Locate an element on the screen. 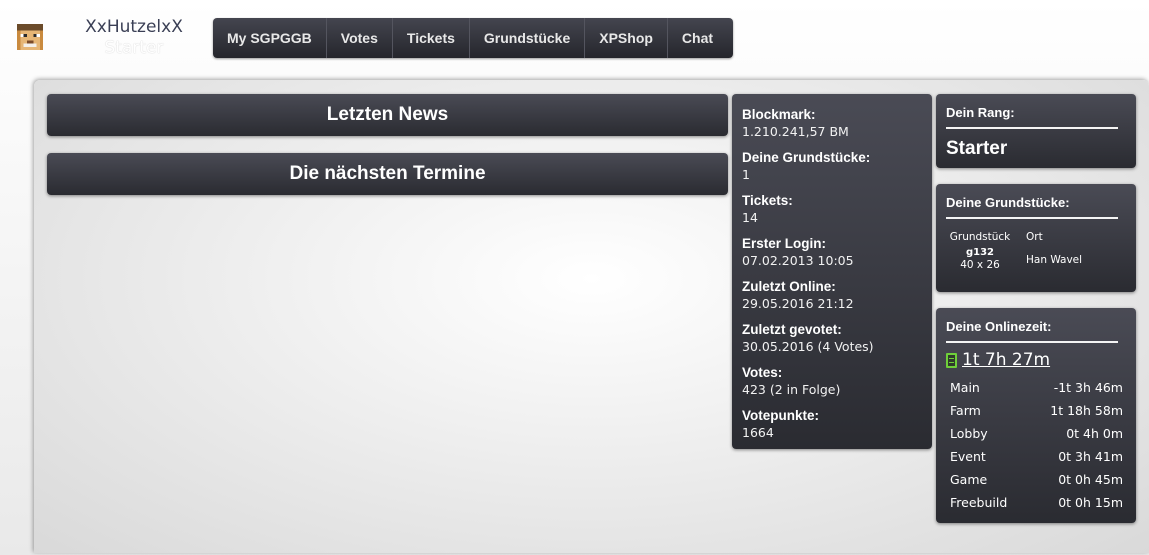  rank-box: Dein Rang: Starter is located at coordinates (1036, 131).